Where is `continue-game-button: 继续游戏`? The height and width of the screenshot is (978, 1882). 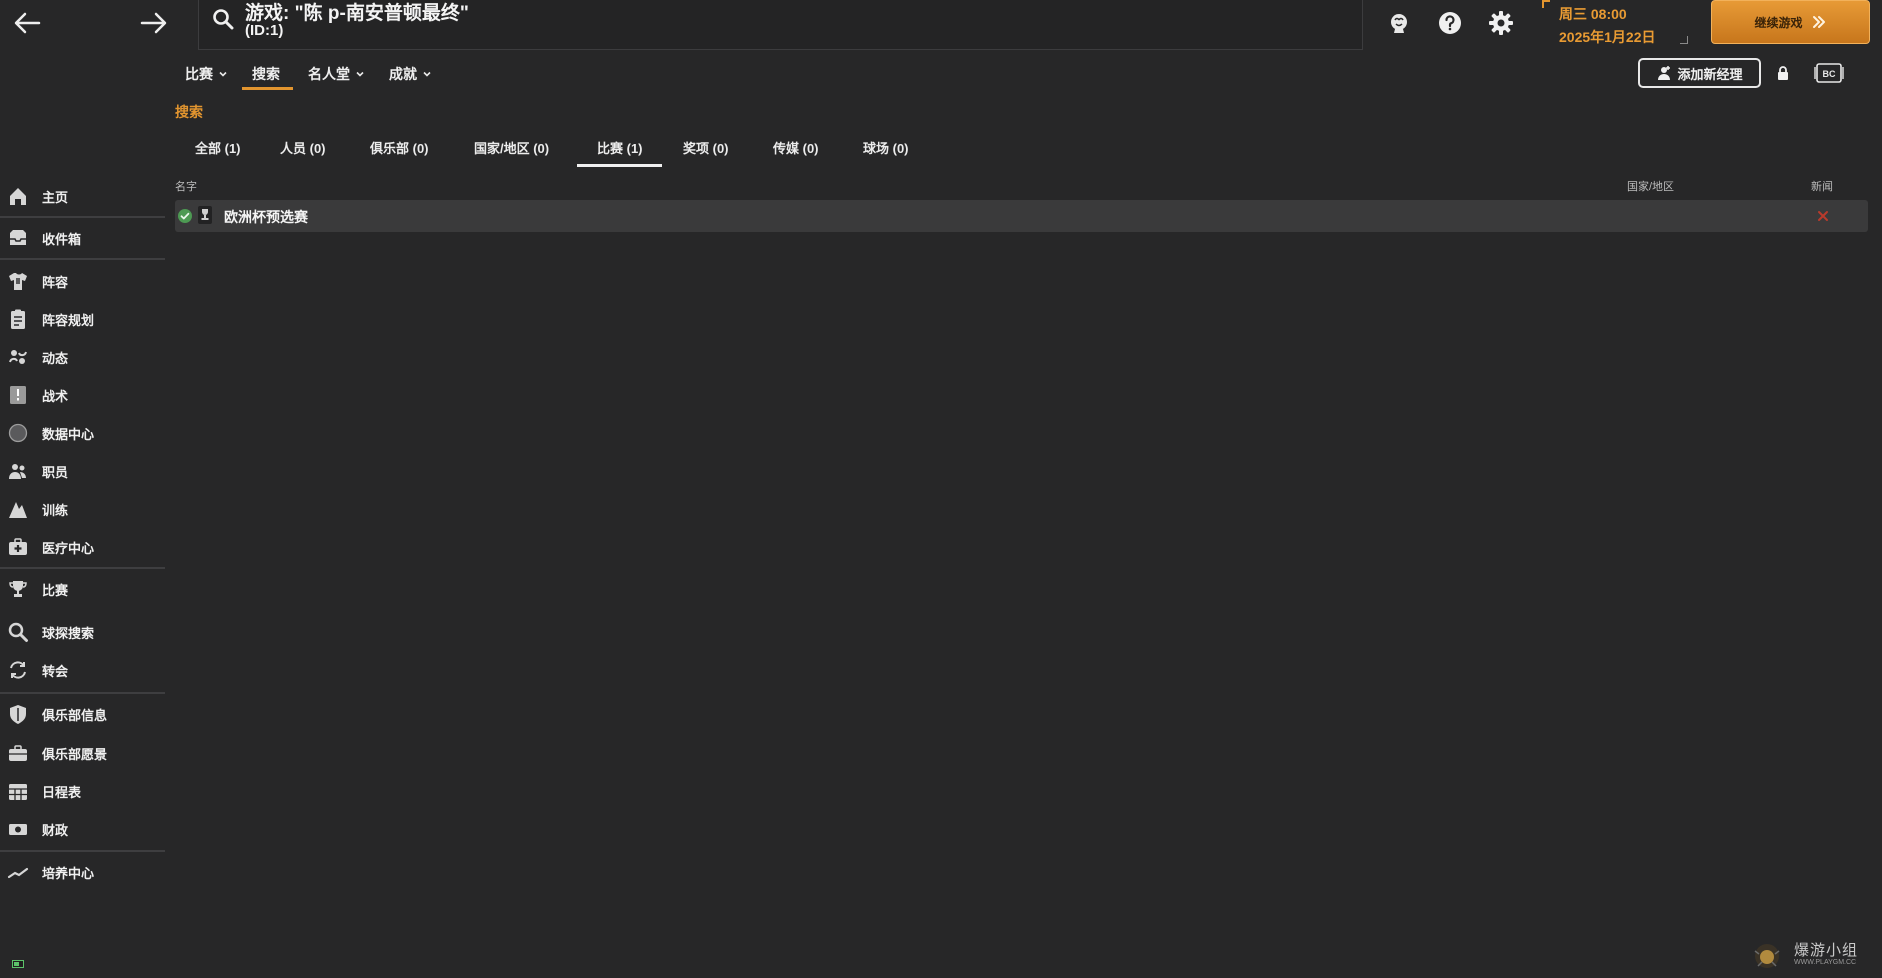
continue-game-button: 继续游戏 is located at coordinates (1790, 22).